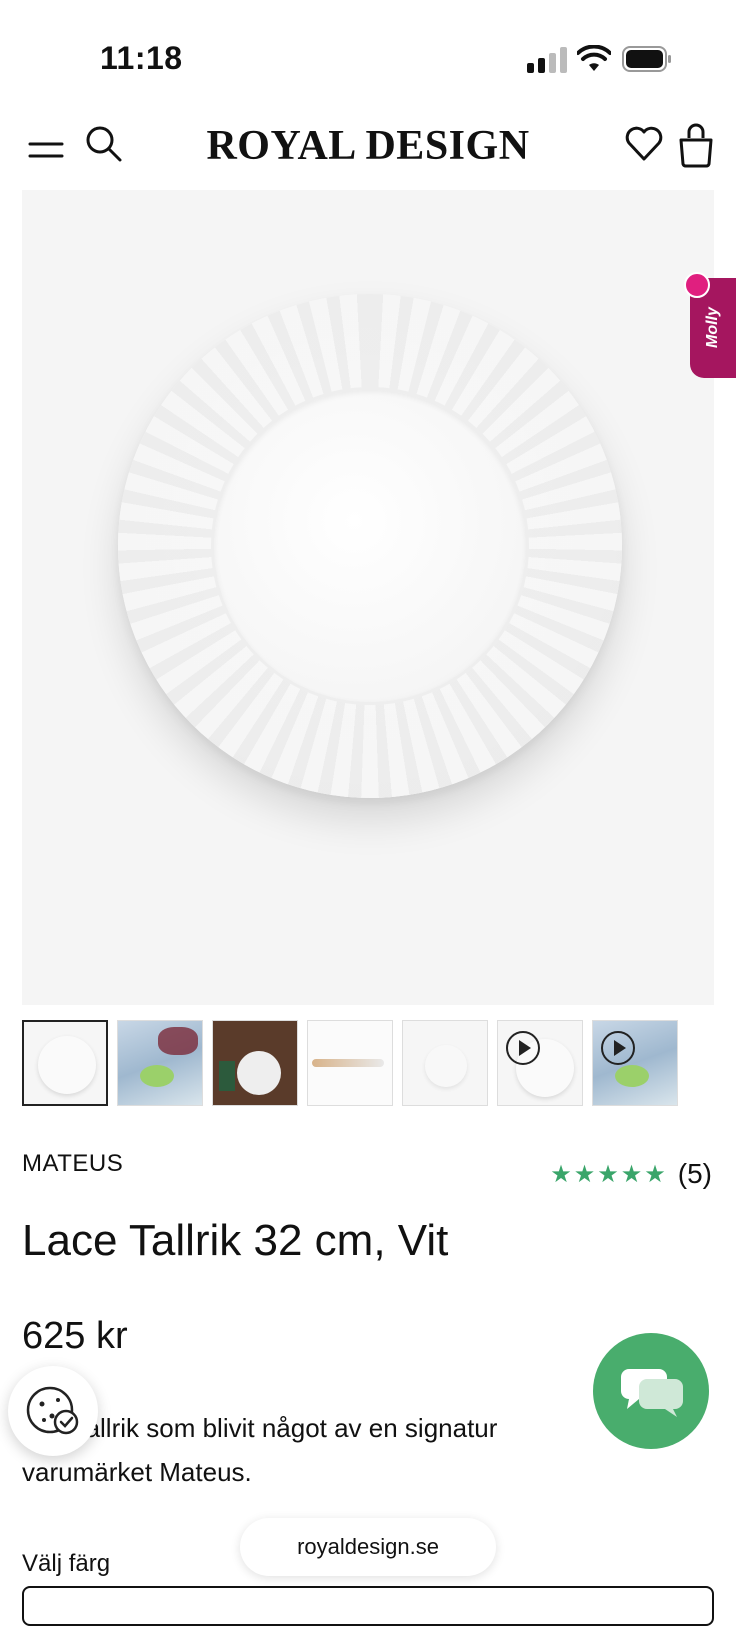  What do you see at coordinates (697, 285) in the screenshot?
I see `notification-dot` at bounding box center [697, 285].